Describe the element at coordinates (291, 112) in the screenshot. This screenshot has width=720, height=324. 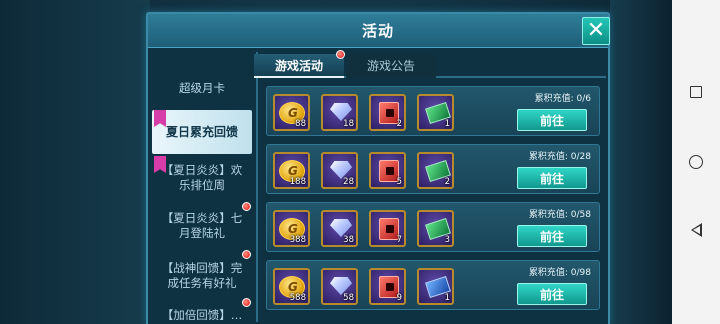
I see `reward-item: G 88` at that location.